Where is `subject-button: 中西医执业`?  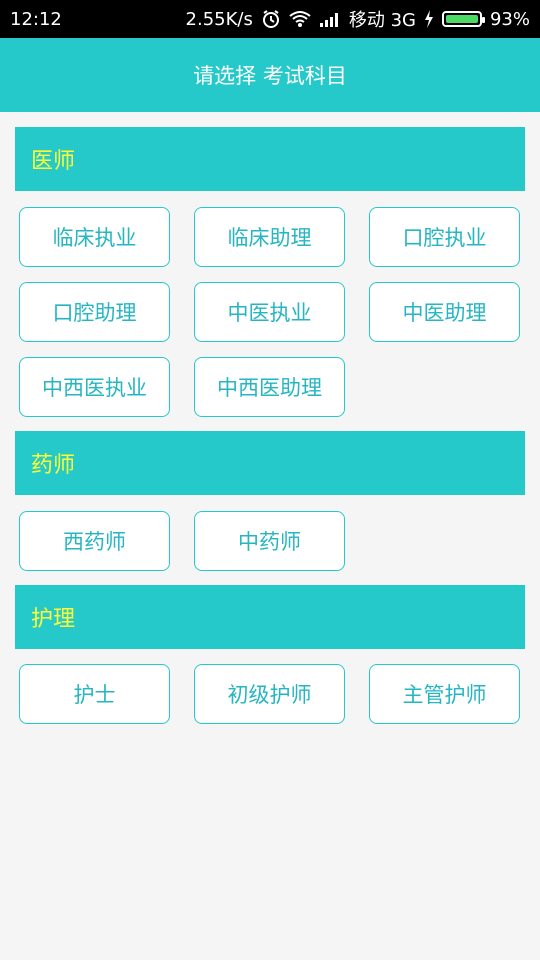
subject-button: 中西医执业 is located at coordinates (94, 387).